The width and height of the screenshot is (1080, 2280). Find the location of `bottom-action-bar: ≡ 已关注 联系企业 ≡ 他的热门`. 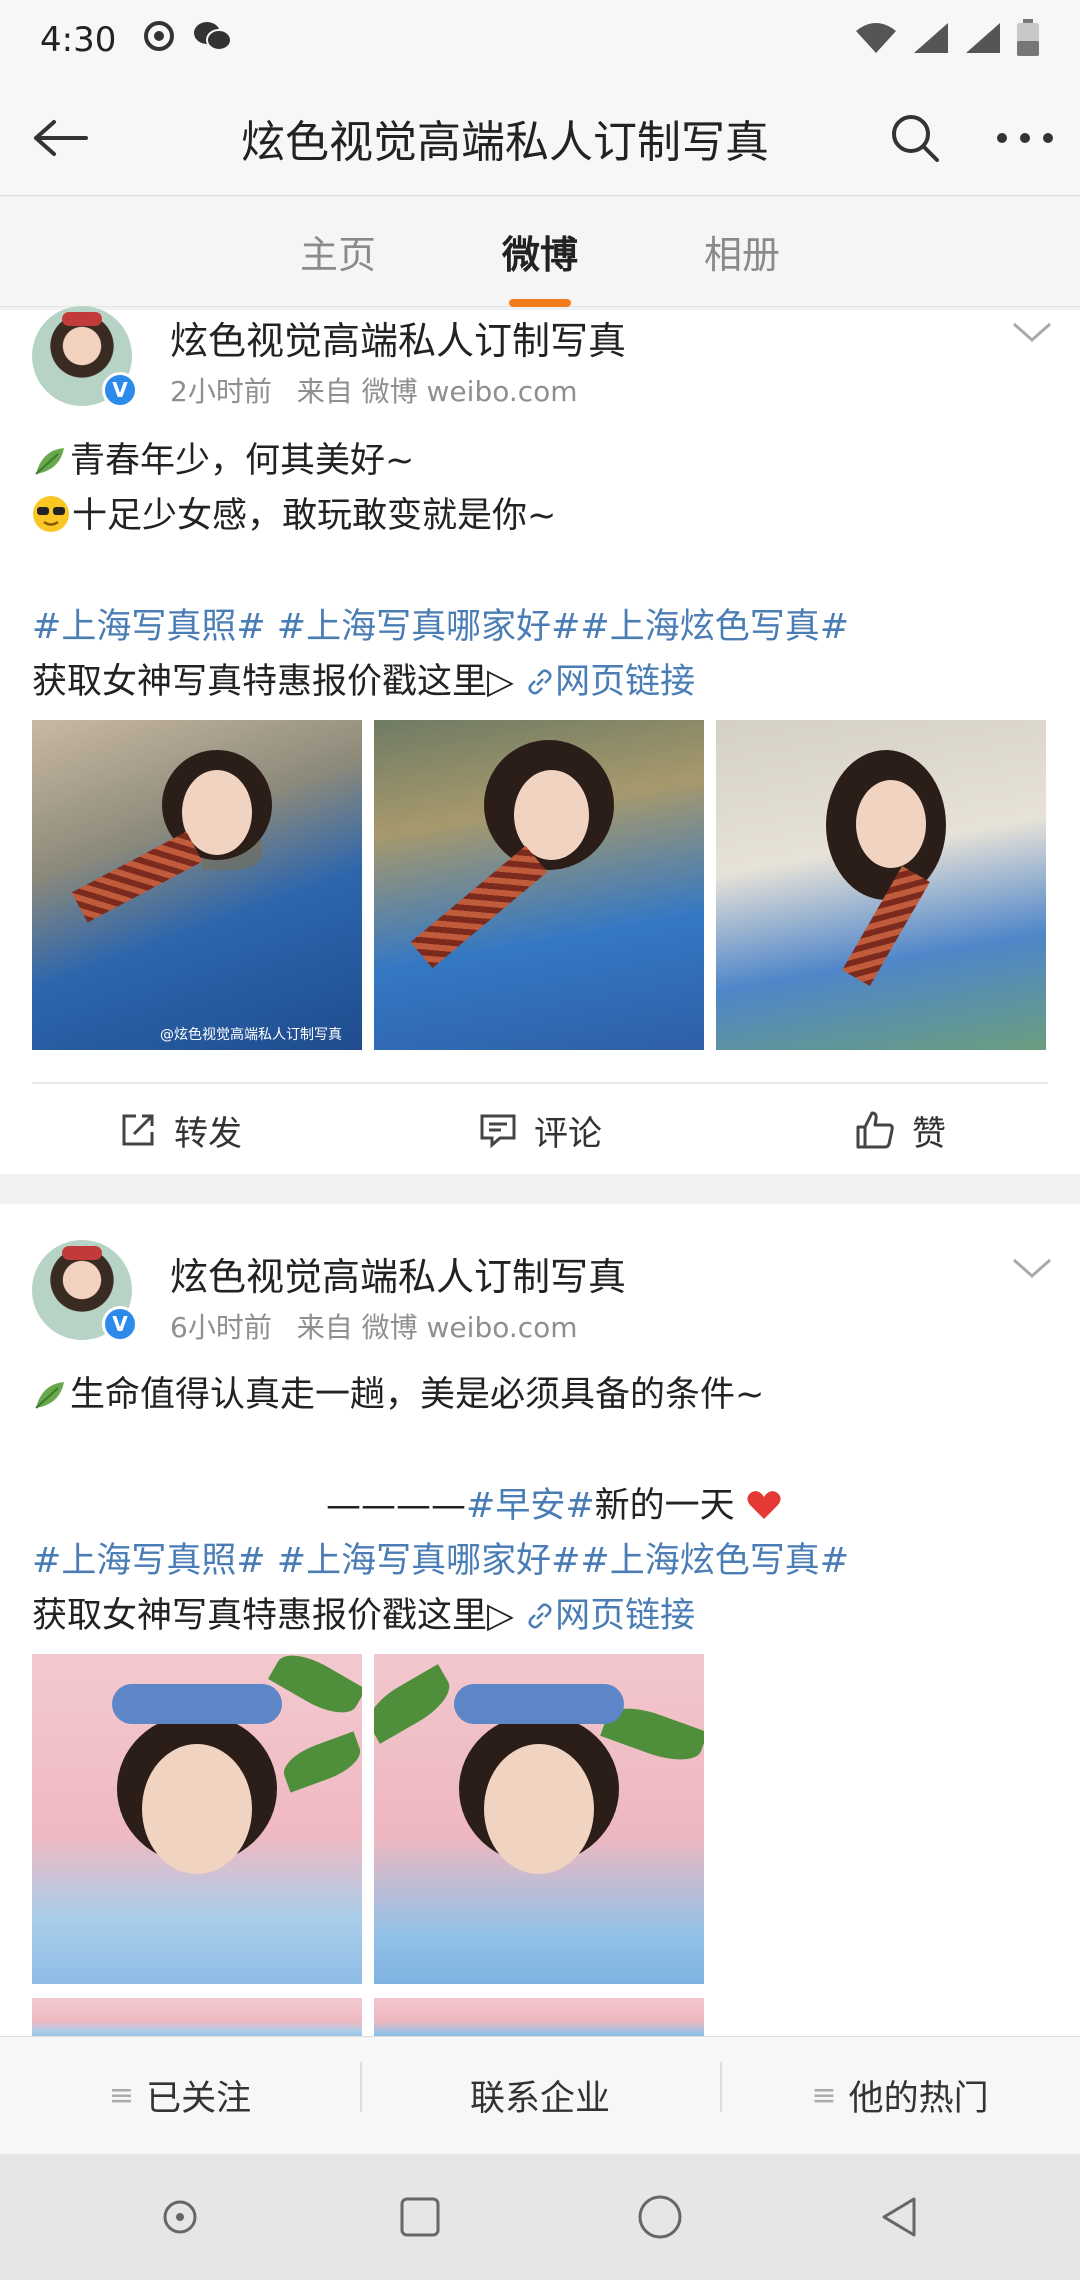

bottom-action-bar: ≡ 已关注 联系企业 ≡ 他的热门 is located at coordinates (540, 2095).